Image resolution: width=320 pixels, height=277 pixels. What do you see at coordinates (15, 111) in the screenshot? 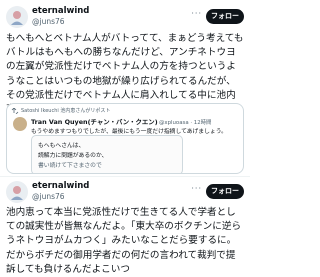
I see `repost-icon` at bounding box center [15, 111].